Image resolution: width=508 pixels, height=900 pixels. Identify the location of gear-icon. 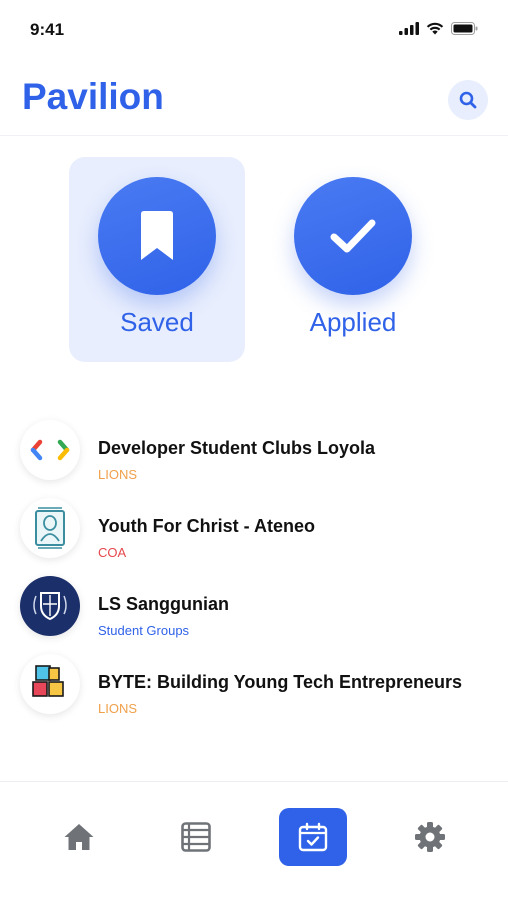
(430, 837).